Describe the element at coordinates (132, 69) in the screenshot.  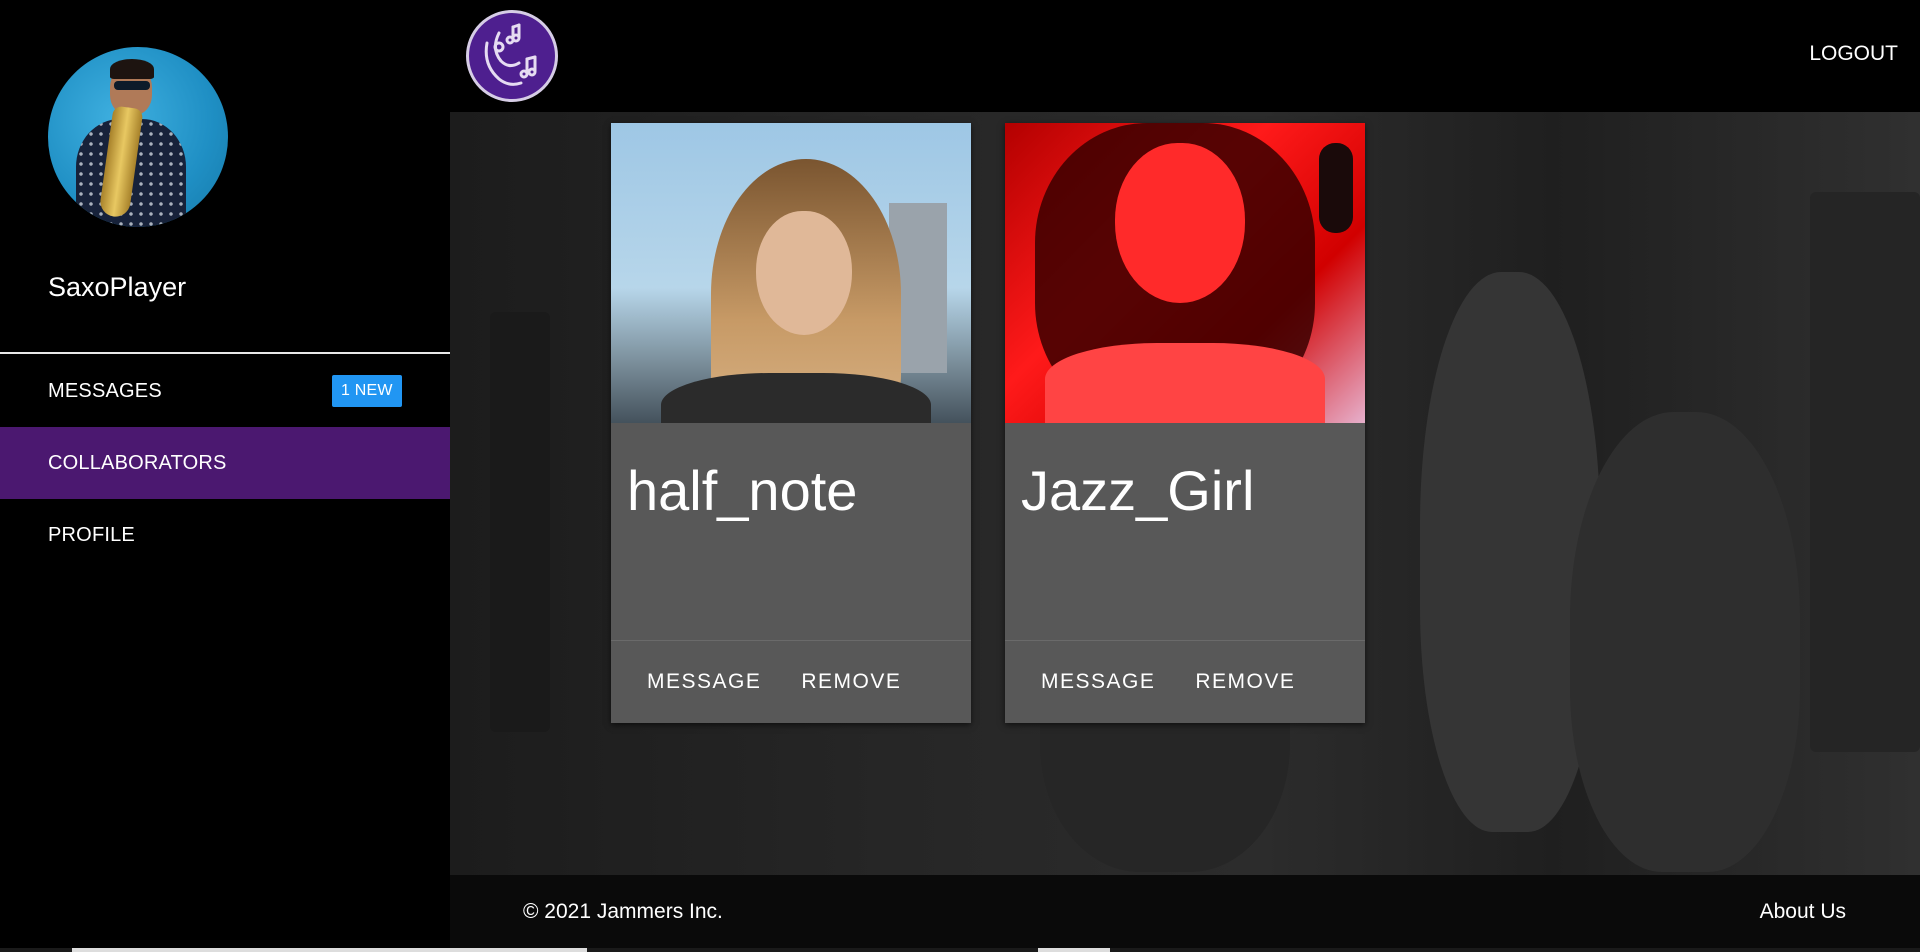
I see `avatar-hair` at that location.